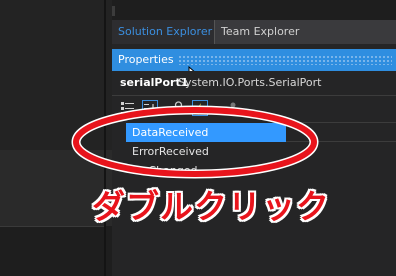 The height and width of the screenshot is (276, 396). Describe the element at coordinates (285, 60) in the screenshot. I see `header-grip` at that location.